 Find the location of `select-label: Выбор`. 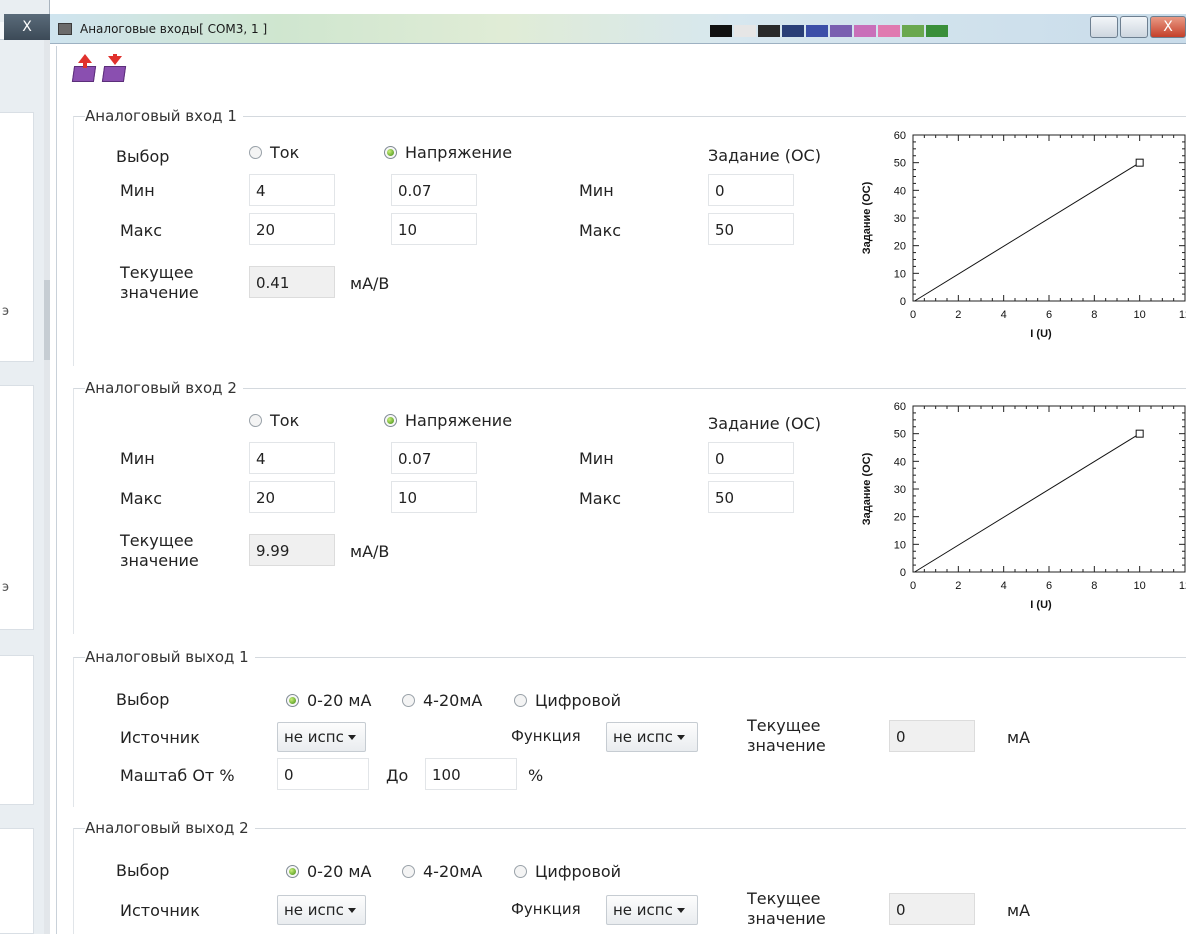

select-label: Выбор is located at coordinates (143, 156).